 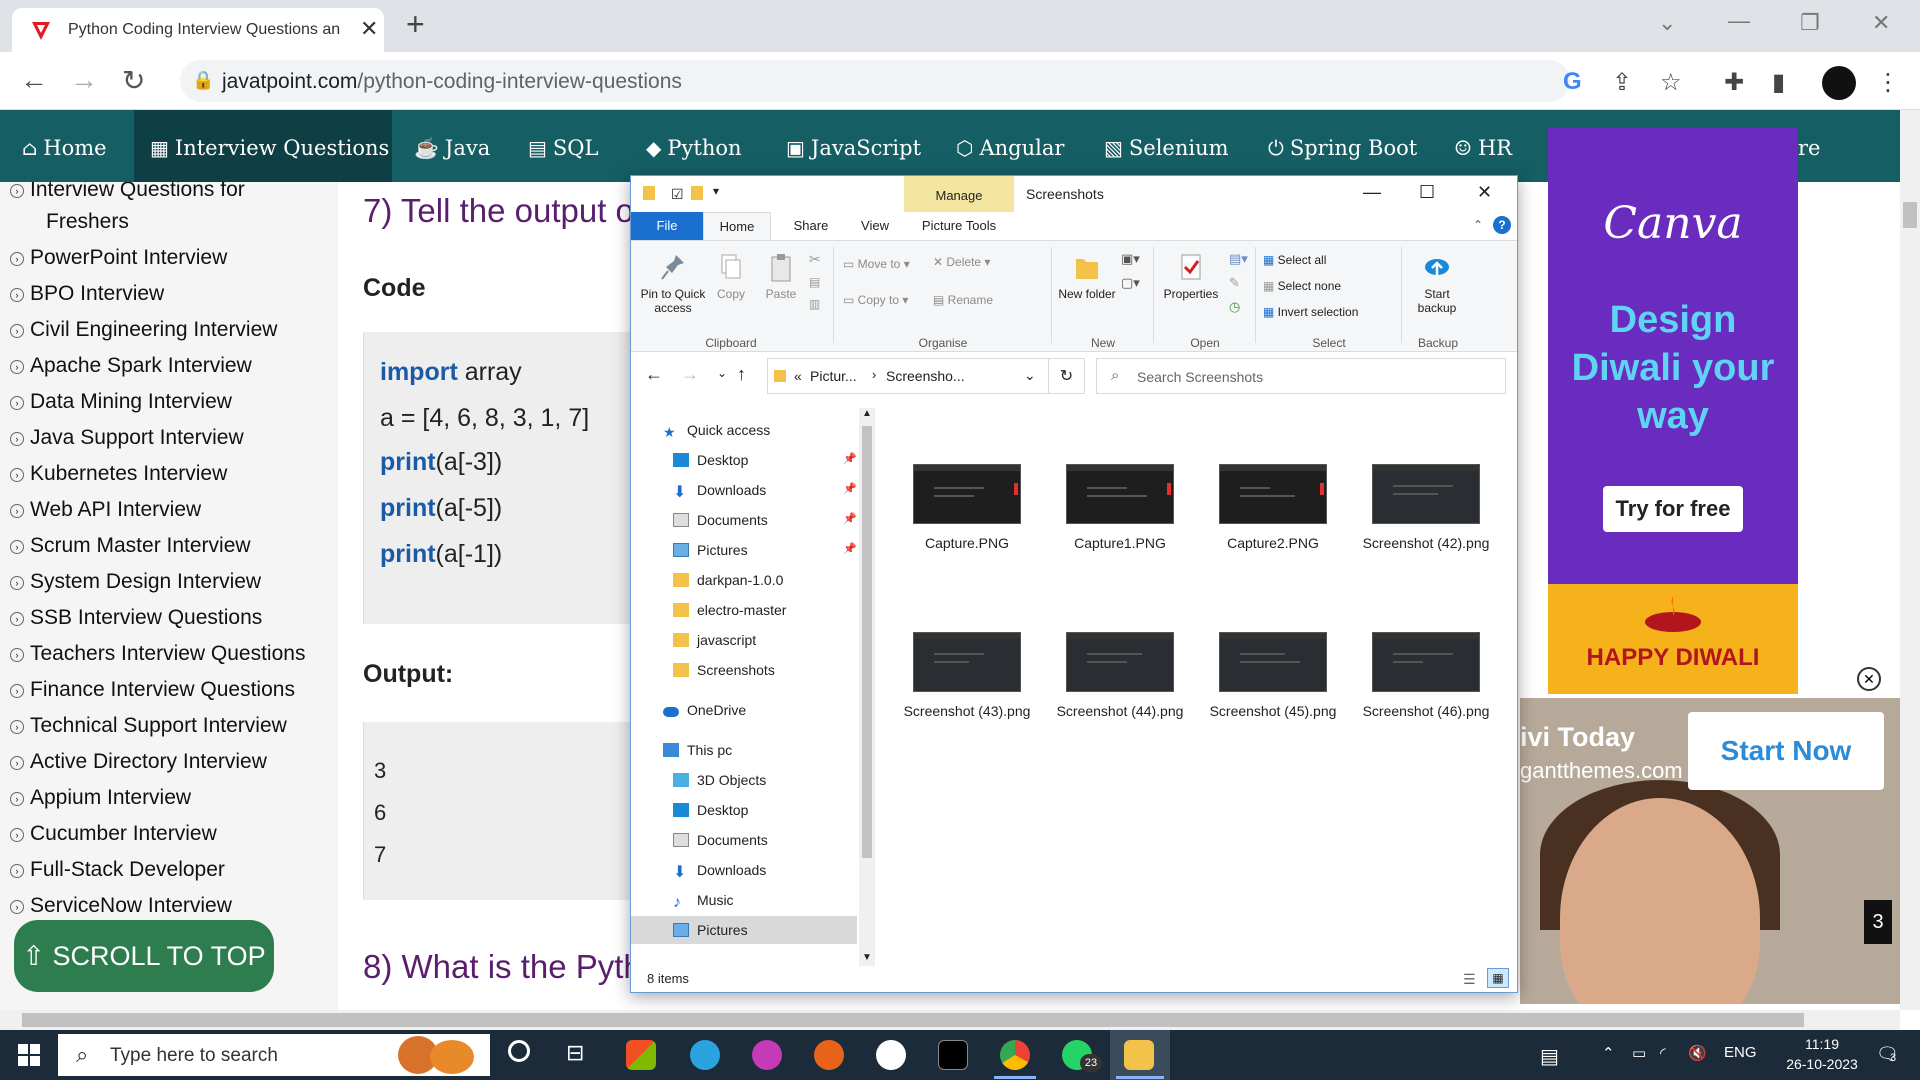 What do you see at coordinates (1301, 376) in the screenshot?
I see `explorer-search-box: ⌕ Search Screenshots` at bounding box center [1301, 376].